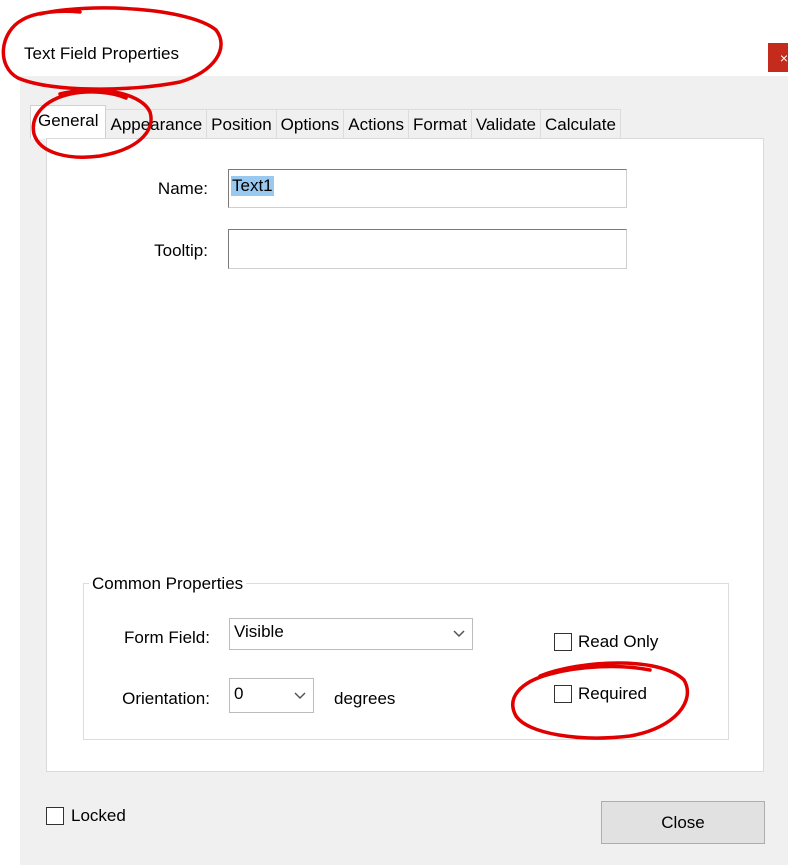 Image resolution: width=788 pixels, height=865 pixels. Describe the element at coordinates (365, 698) in the screenshot. I see `degrees-label: degrees` at that location.